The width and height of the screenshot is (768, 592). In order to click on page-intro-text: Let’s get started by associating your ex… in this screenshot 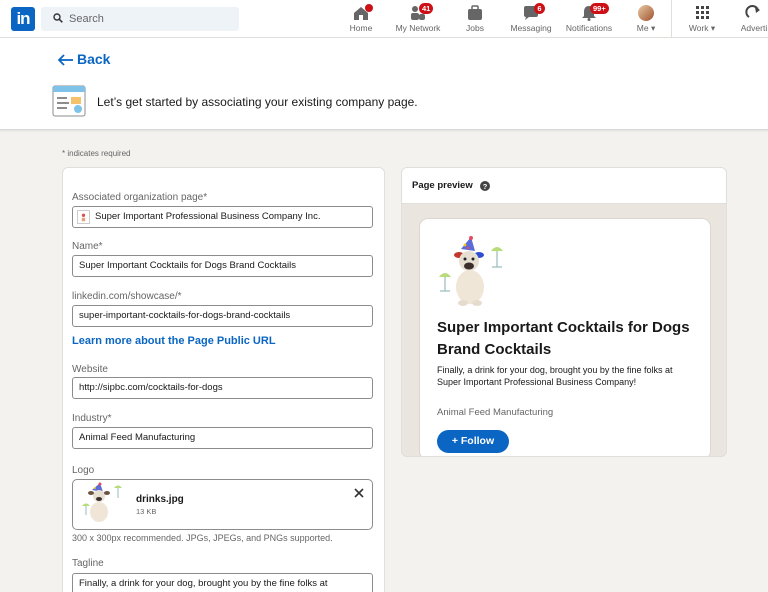, I will do `click(257, 102)`.